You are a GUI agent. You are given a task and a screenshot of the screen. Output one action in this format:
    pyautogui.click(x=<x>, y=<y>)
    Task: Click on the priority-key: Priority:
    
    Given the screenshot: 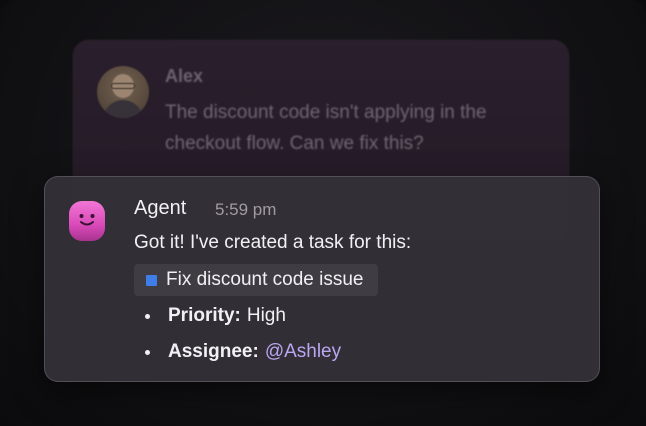 What is the action you would take?
    pyautogui.click(x=204, y=315)
    